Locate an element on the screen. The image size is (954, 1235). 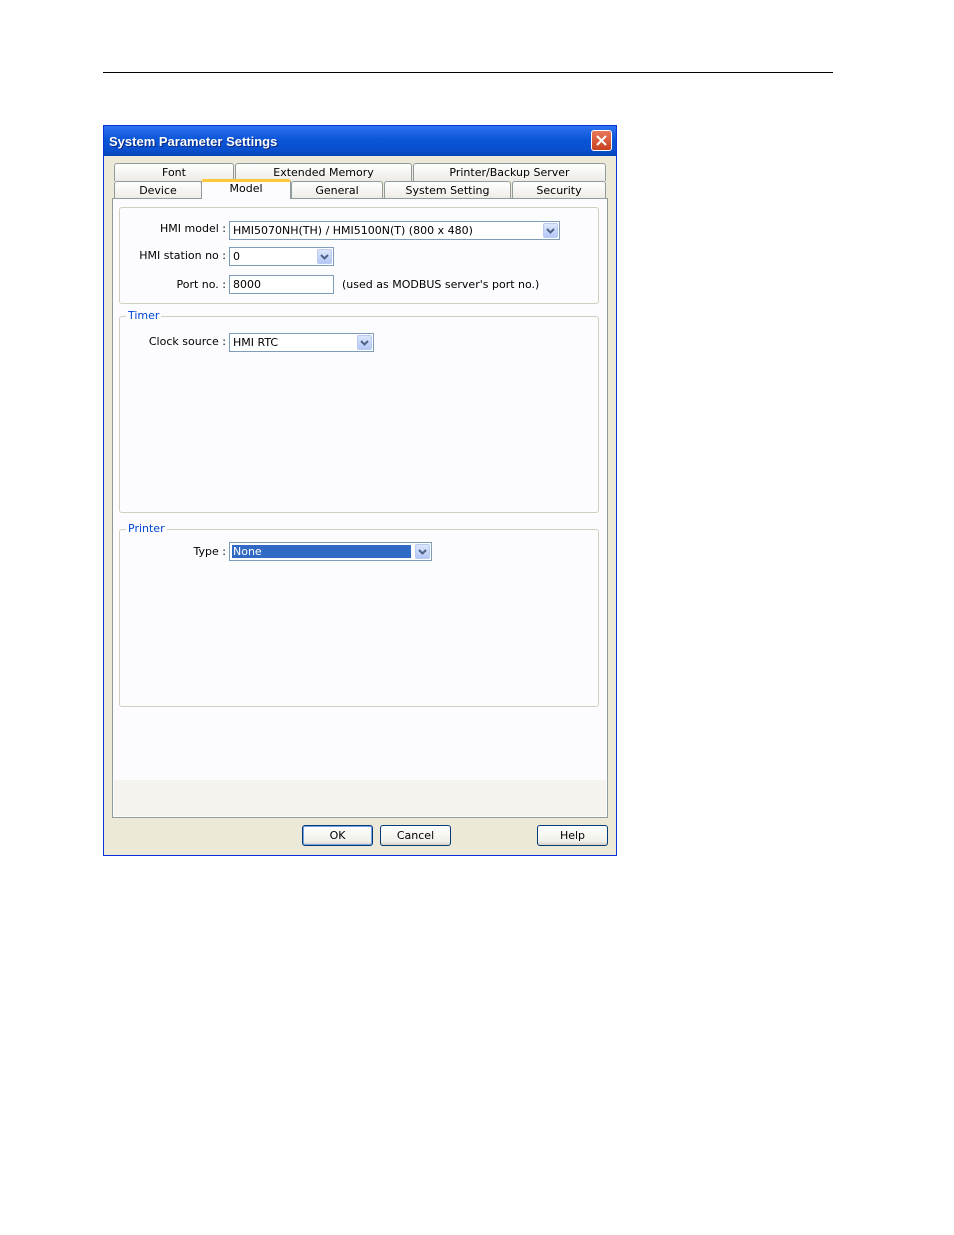
close-icon is located at coordinates (601, 140).